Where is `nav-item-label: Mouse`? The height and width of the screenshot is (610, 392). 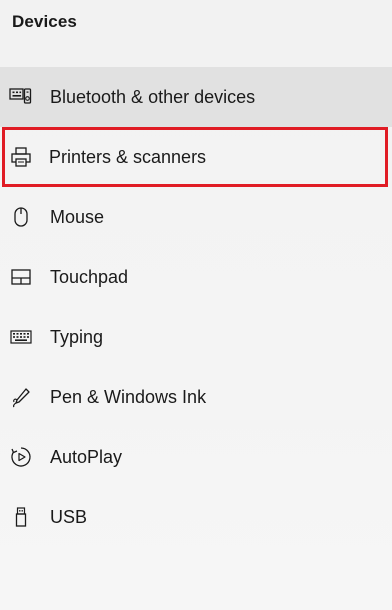
nav-item-label: Mouse is located at coordinates (77, 216).